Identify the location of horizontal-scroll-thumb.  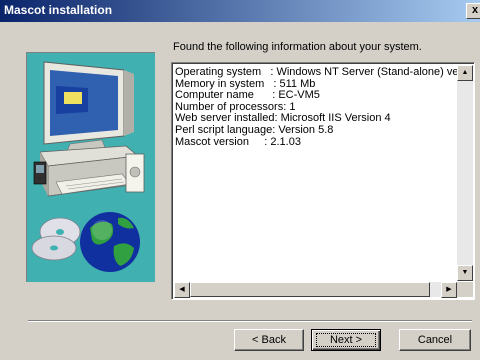
(310, 289).